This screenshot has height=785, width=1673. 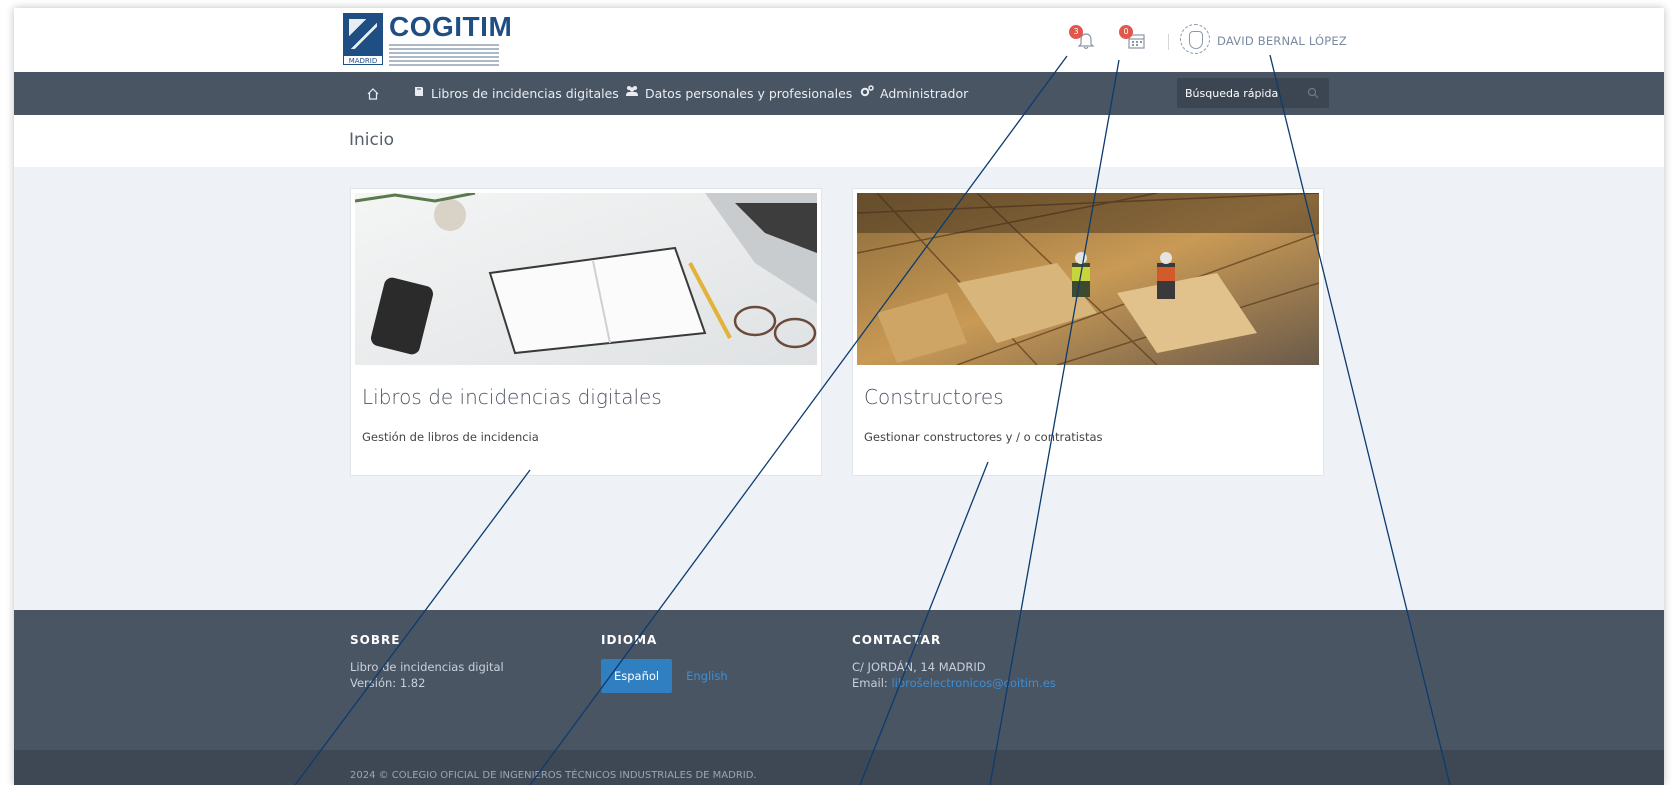 What do you see at coordinates (629, 640) in the screenshot?
I see `footer-heading: IDIOMA` at bounding box center [629, 640].